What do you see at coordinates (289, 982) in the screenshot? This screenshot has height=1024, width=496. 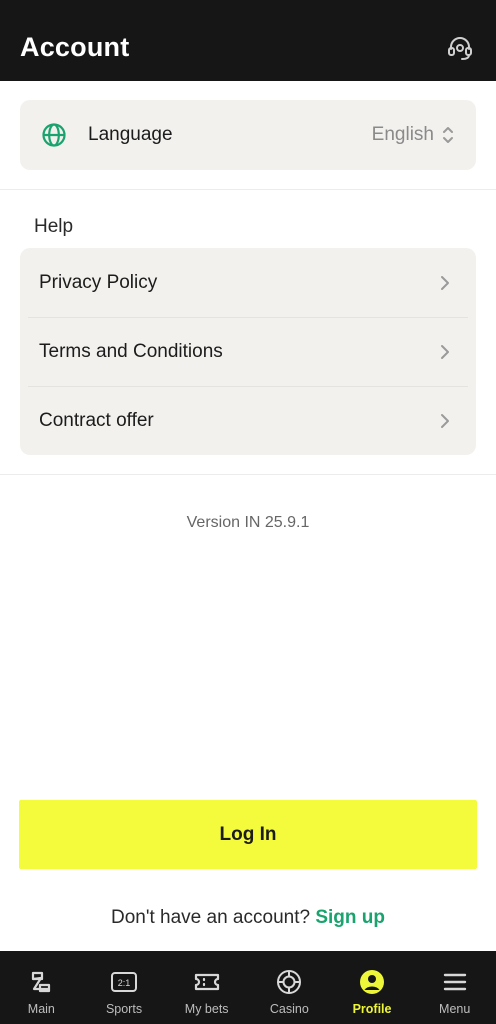 I see `casino-chip-icon` at bounding box center [289, 982].